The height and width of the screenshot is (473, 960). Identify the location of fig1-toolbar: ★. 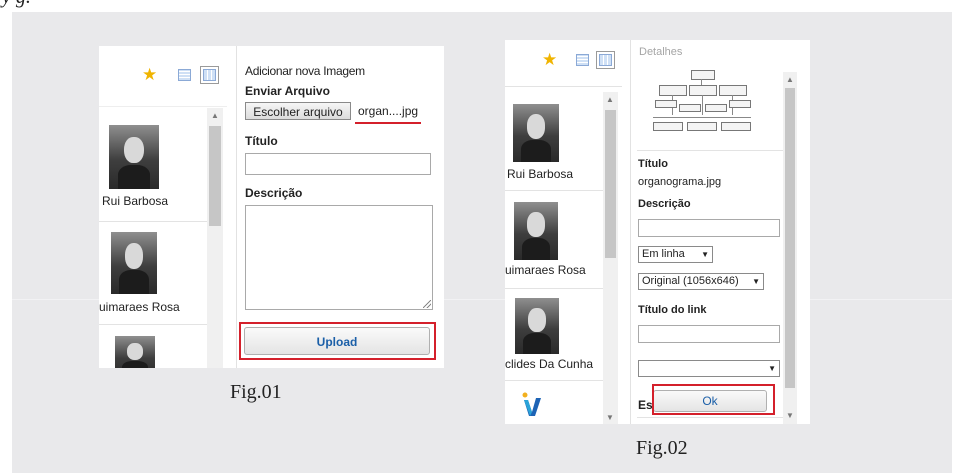
(163, 76).